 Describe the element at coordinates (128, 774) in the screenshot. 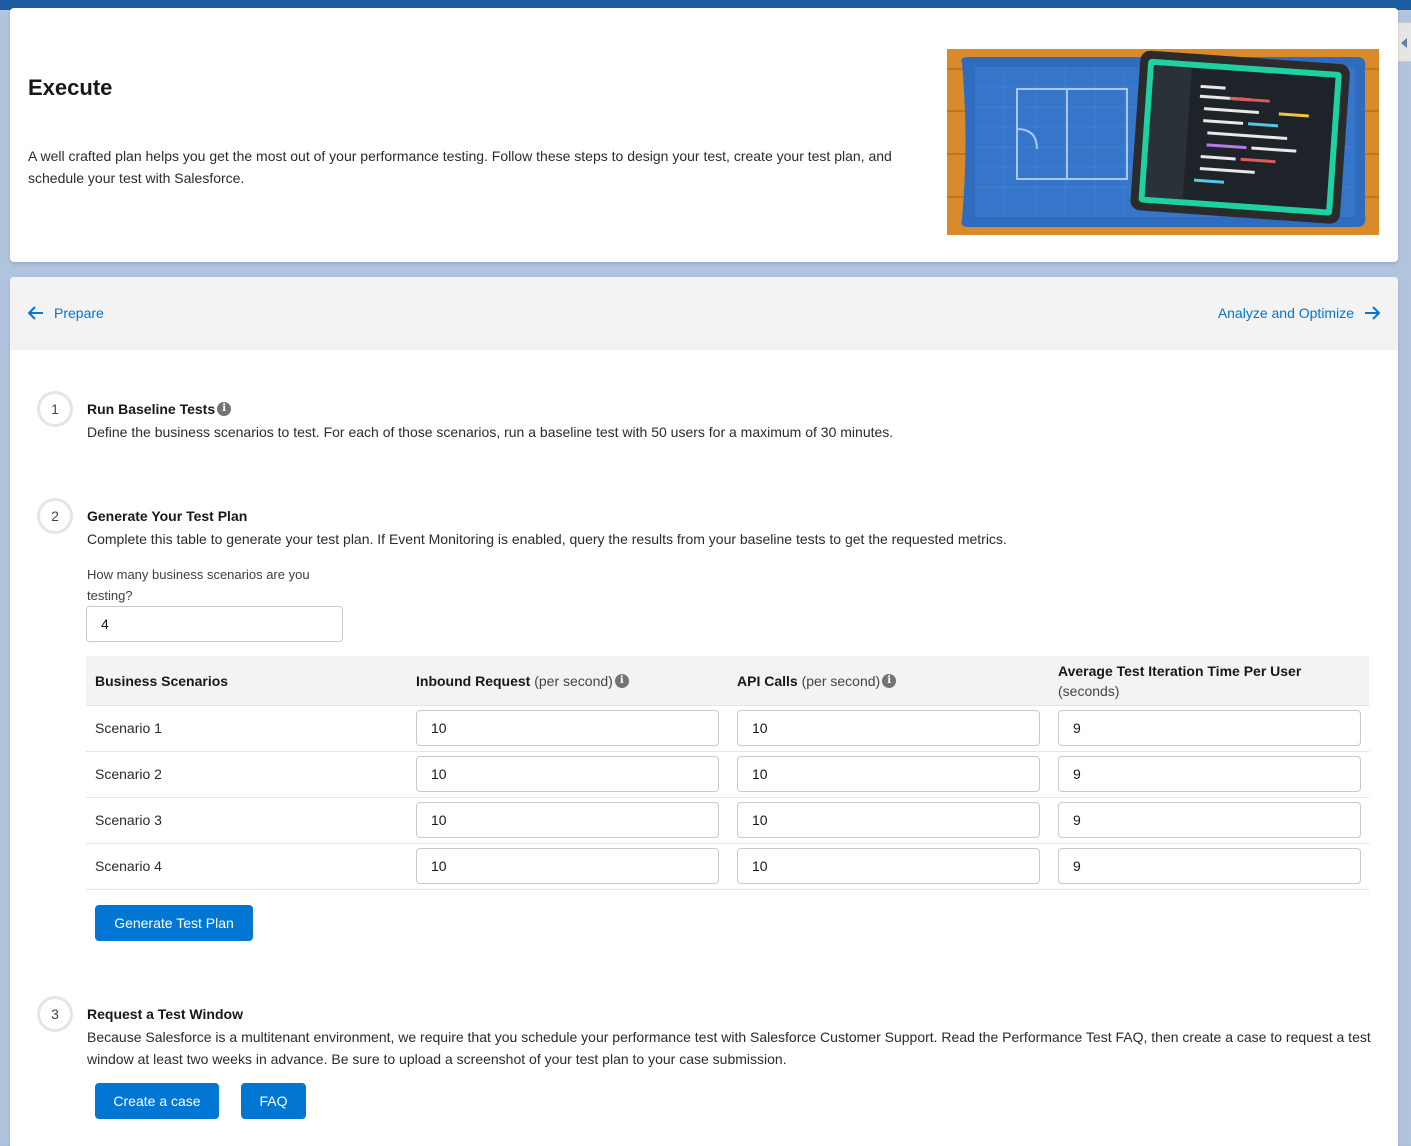

I see `scenario-name: Scenario 2` at that location.